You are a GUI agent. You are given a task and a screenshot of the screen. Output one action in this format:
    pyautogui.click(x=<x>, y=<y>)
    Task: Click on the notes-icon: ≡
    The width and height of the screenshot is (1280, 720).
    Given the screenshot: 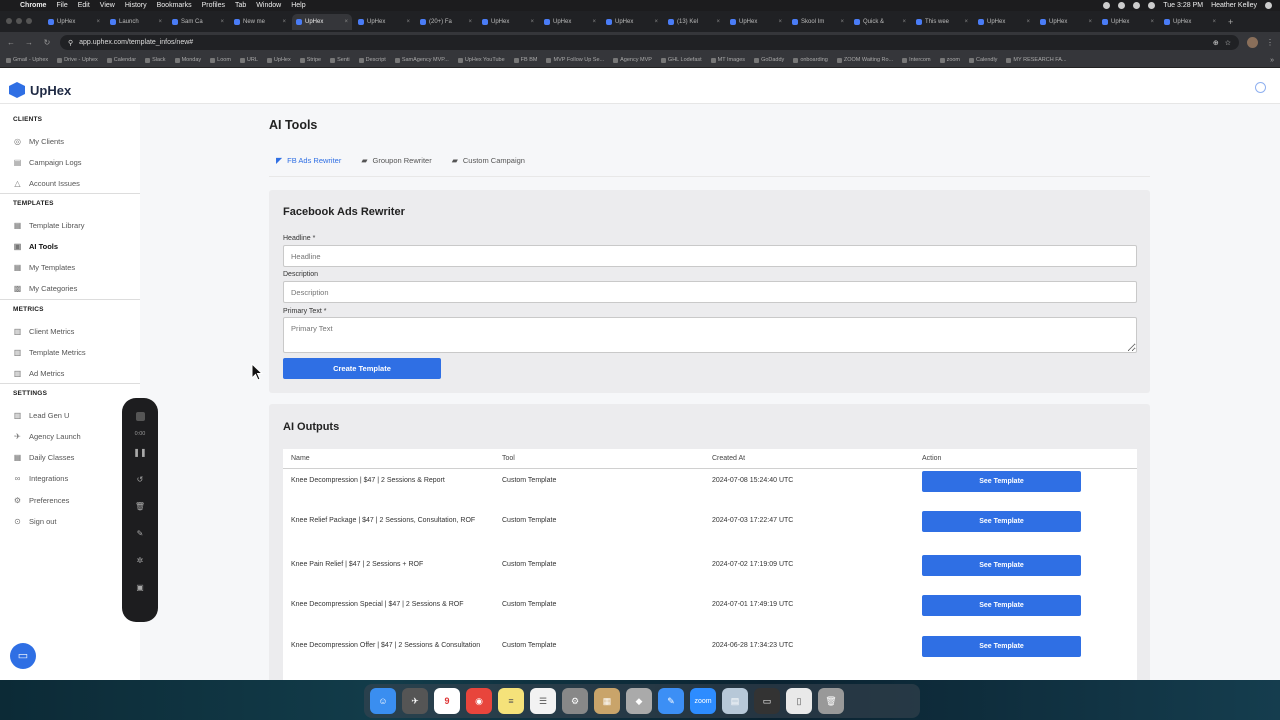 What is the action you would take?
    pyautogui.click(x=511, y=701)
    